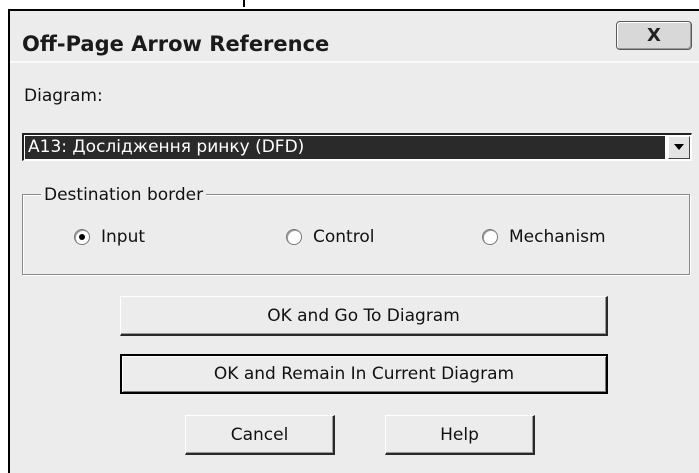  Describe the element at coordinates (294, 237) in the screenshot. I see `radio-control-circle` at that location.